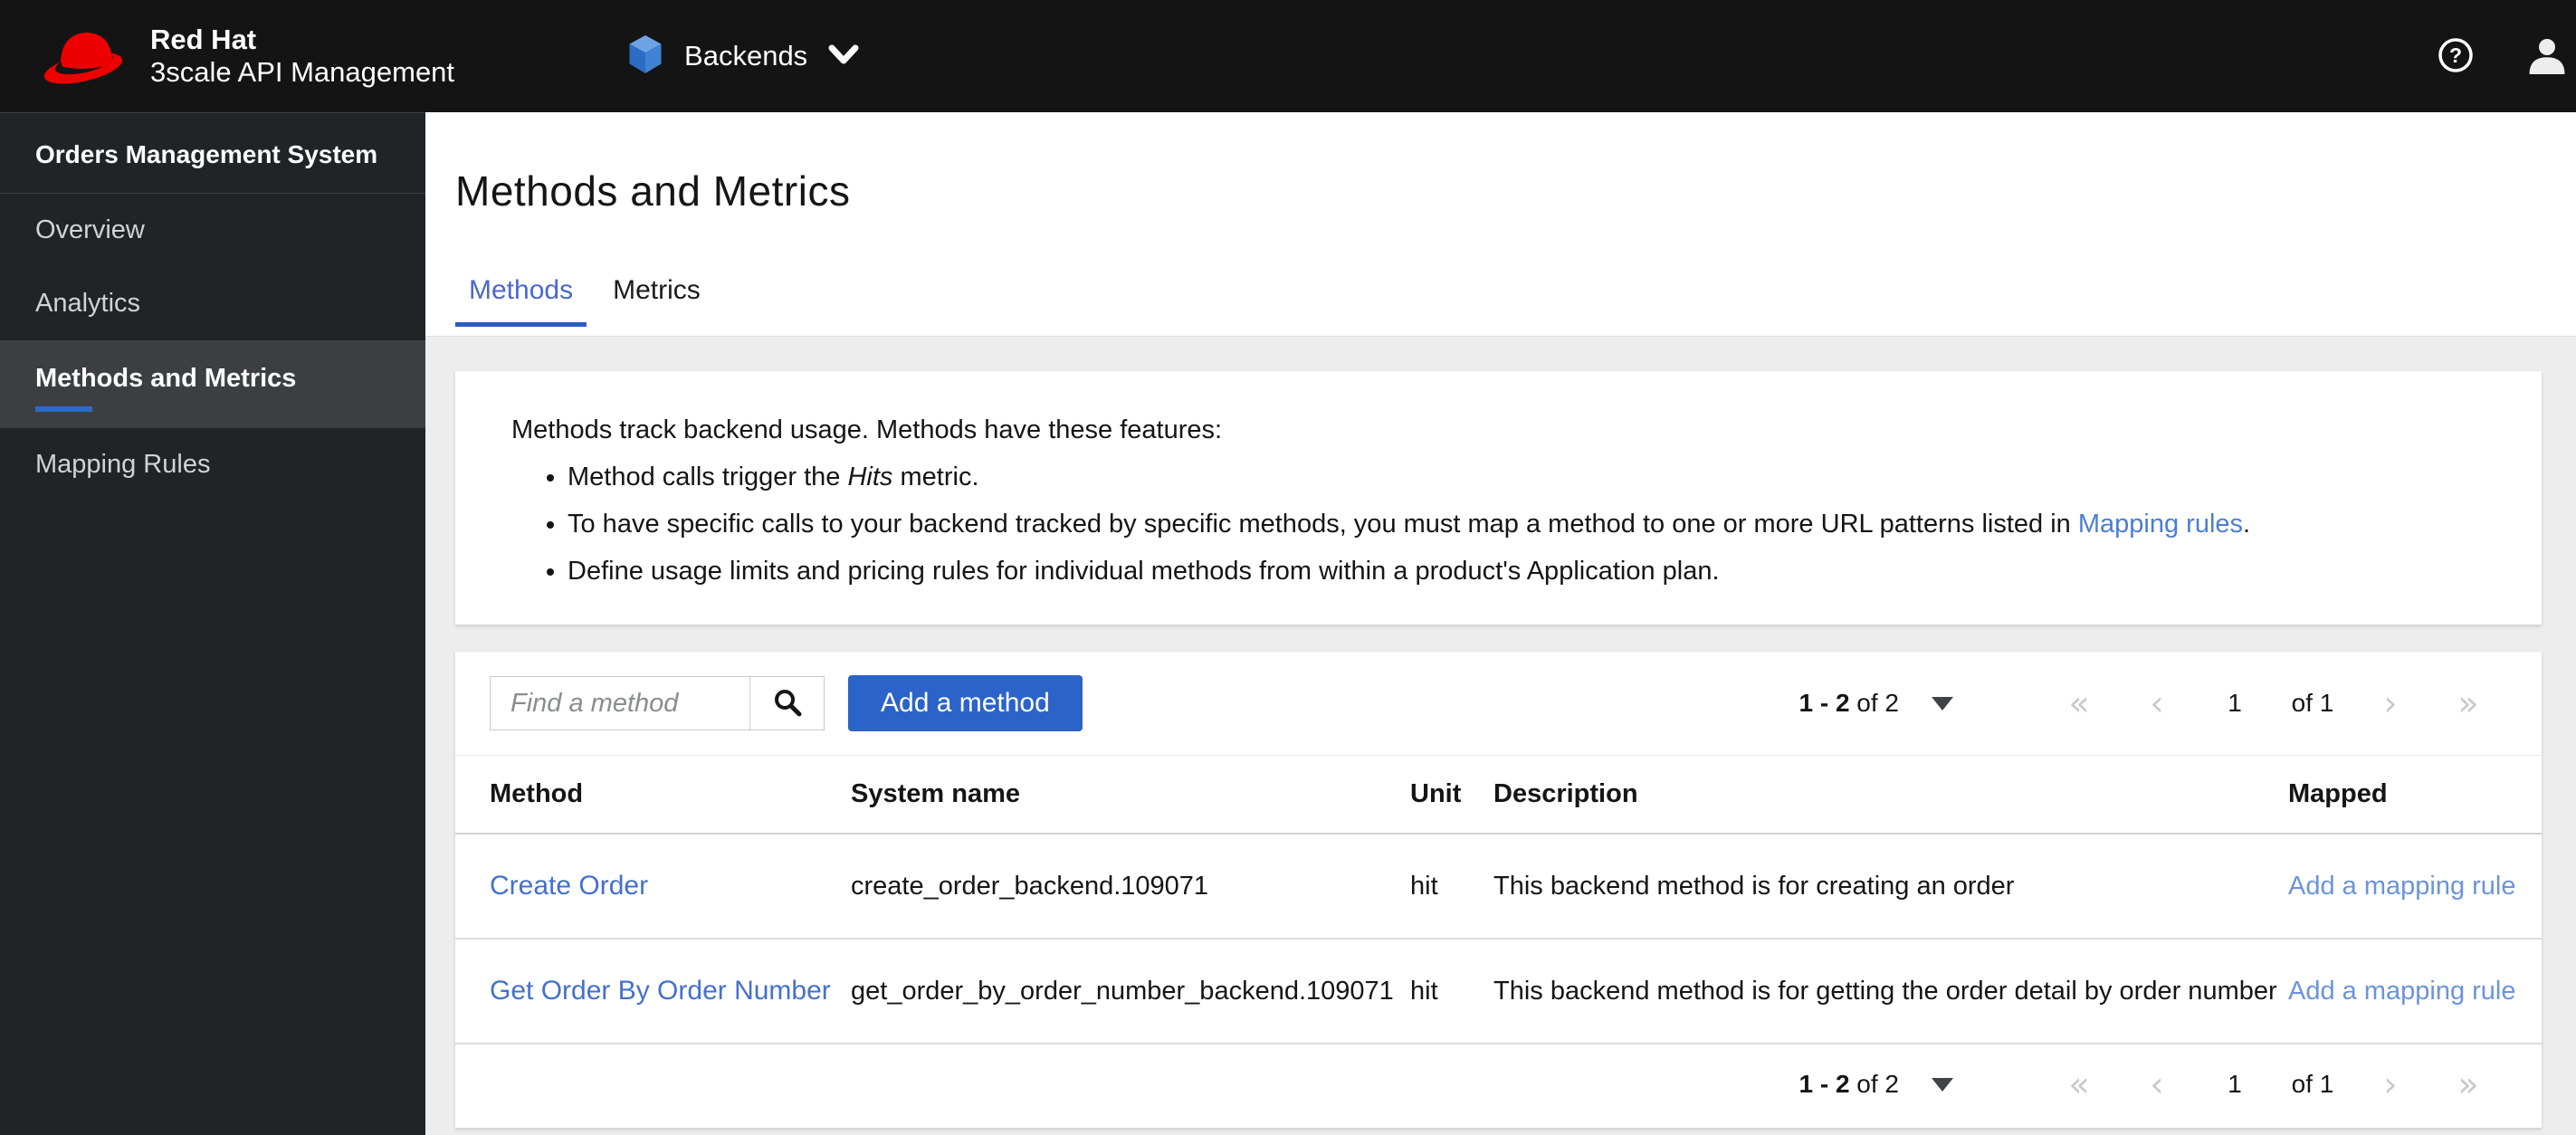 The height and width of the screenshot is (1135, 2576). What do you see at coordinates (746, 56) in the screenshot?
I see `context-selector-label: Backends` at bounding box center [746, 56].